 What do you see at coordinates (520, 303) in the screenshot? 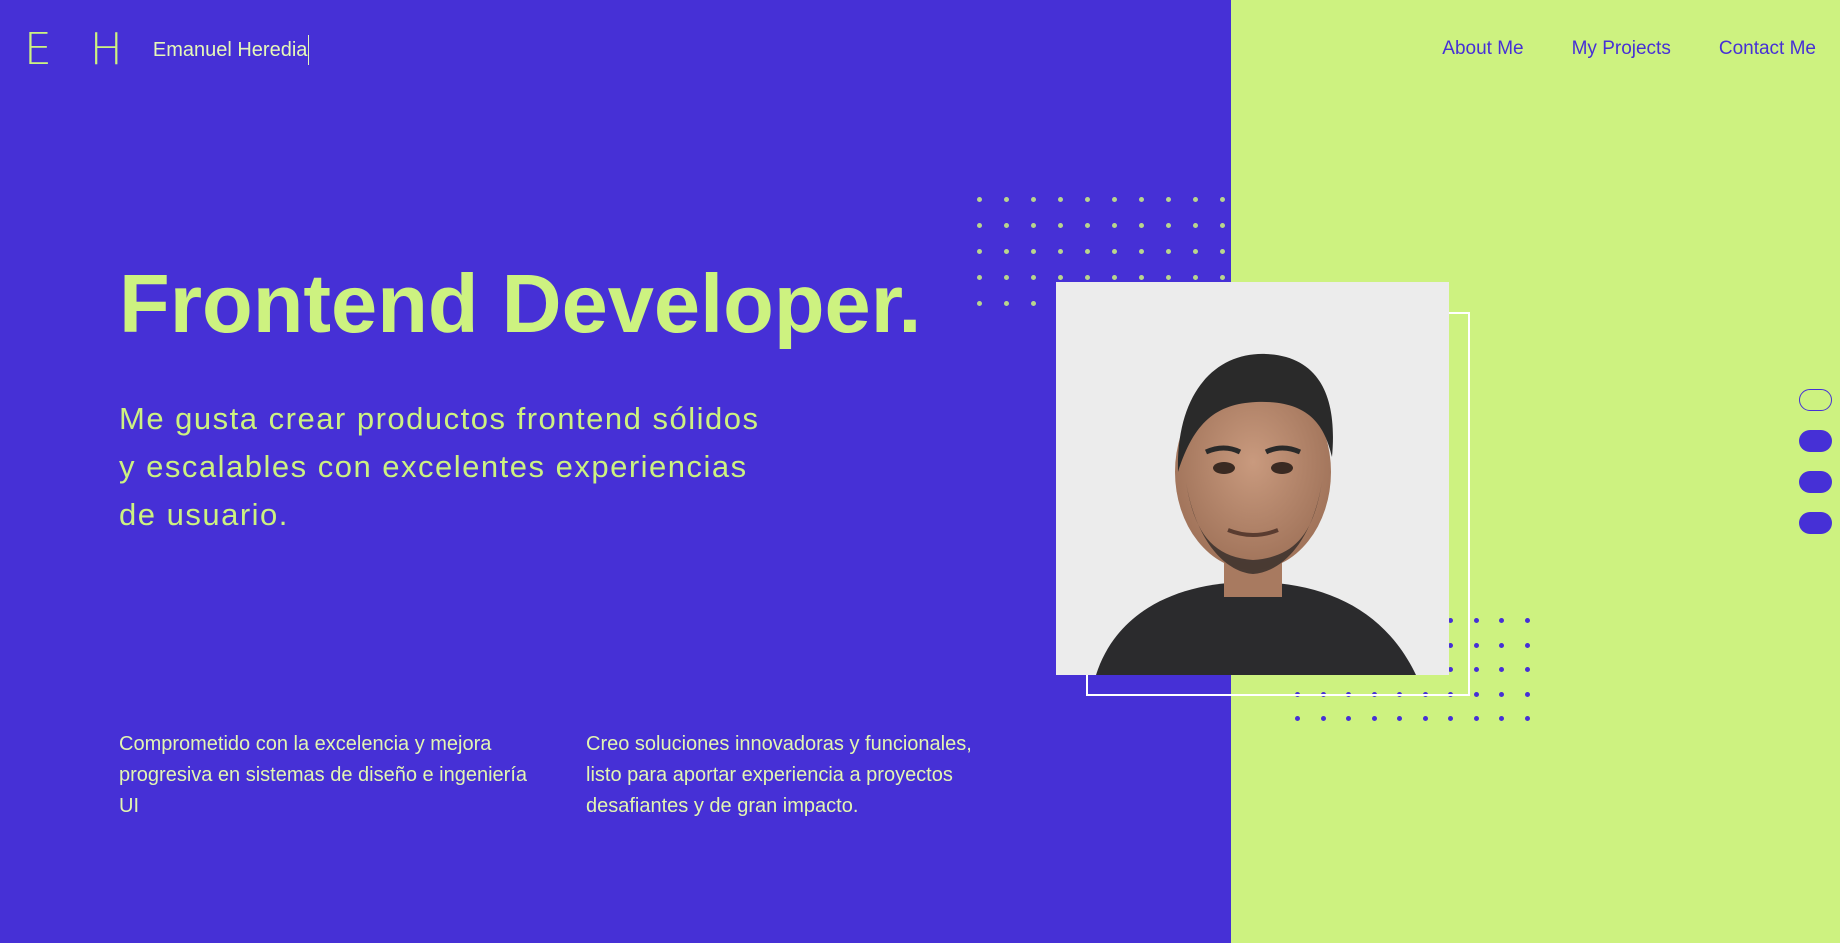
I see `hero-title: Frontend Developer.` at bounding box center [520, 303].